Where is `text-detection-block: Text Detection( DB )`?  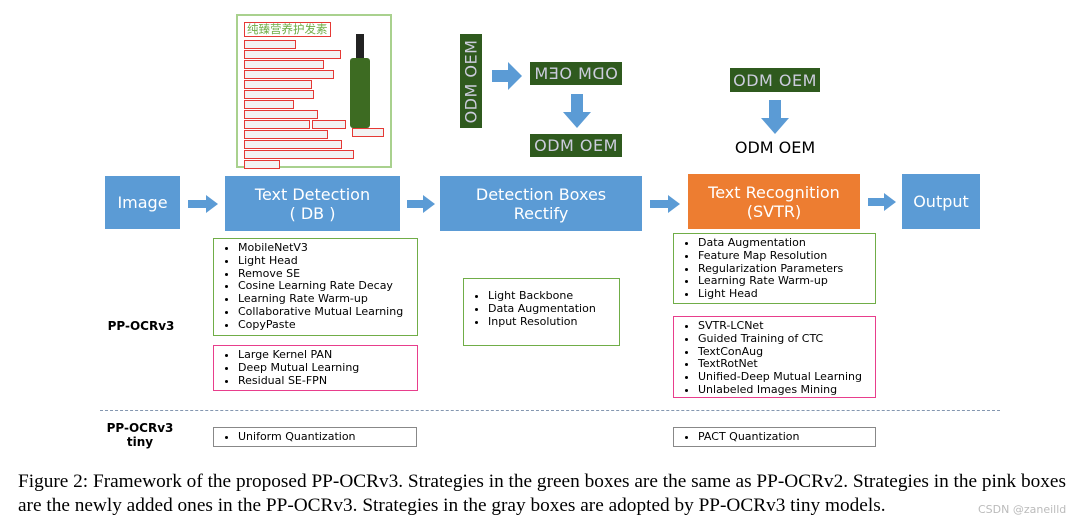 text-detection-block: Text Detection( DB ) is located at coordinates (312, 203).